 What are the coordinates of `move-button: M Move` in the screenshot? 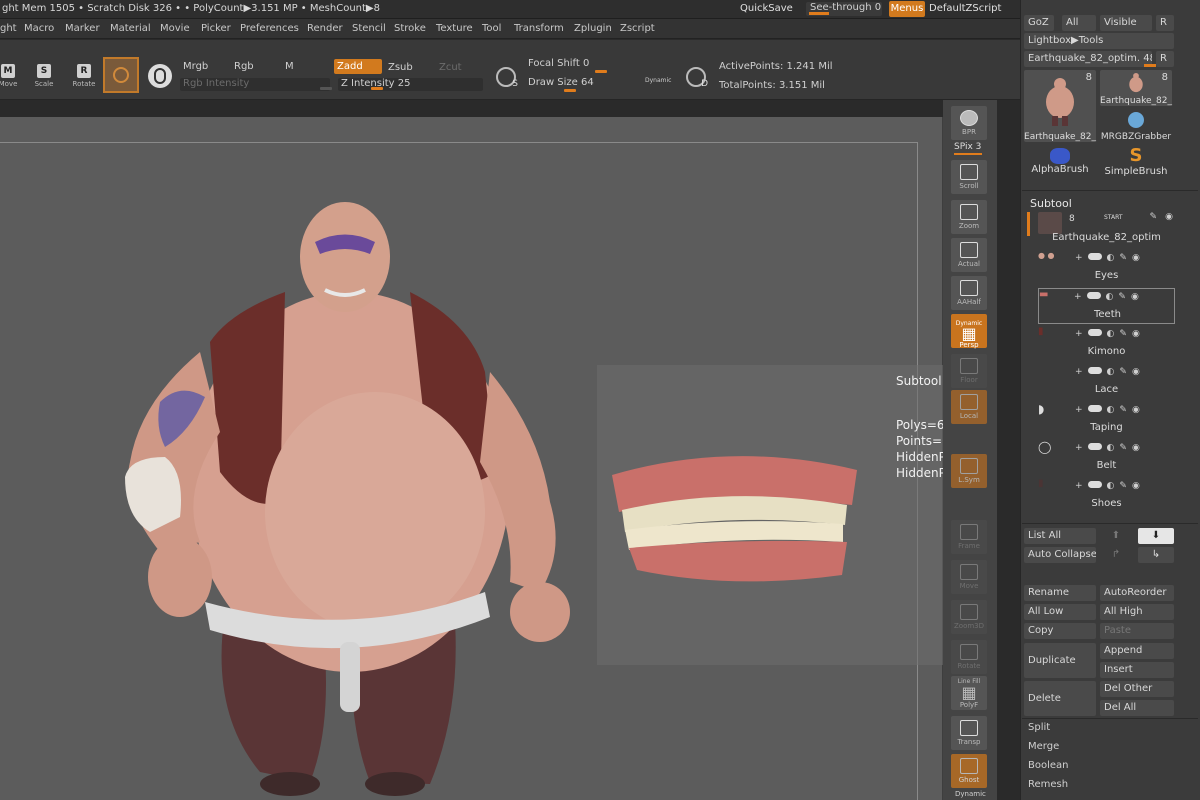 It's located at (13, 79).